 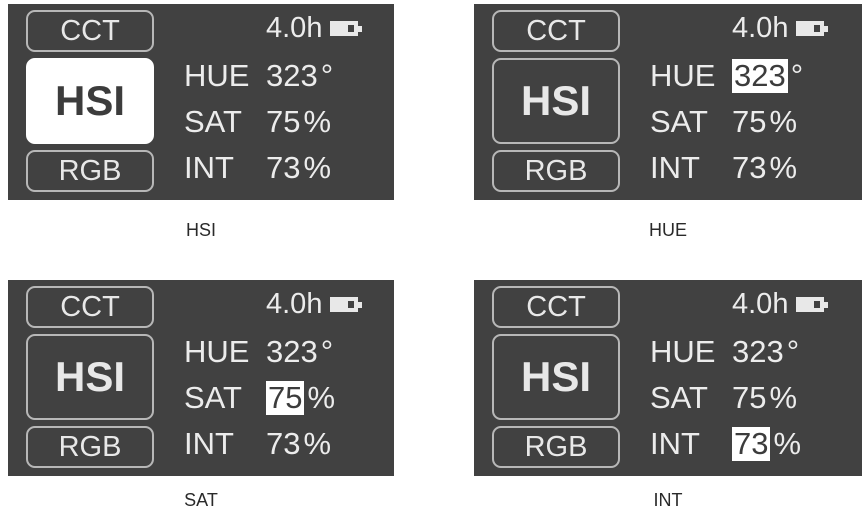 I want to click on panel-caption: HUE, so click(x=667, y=230).